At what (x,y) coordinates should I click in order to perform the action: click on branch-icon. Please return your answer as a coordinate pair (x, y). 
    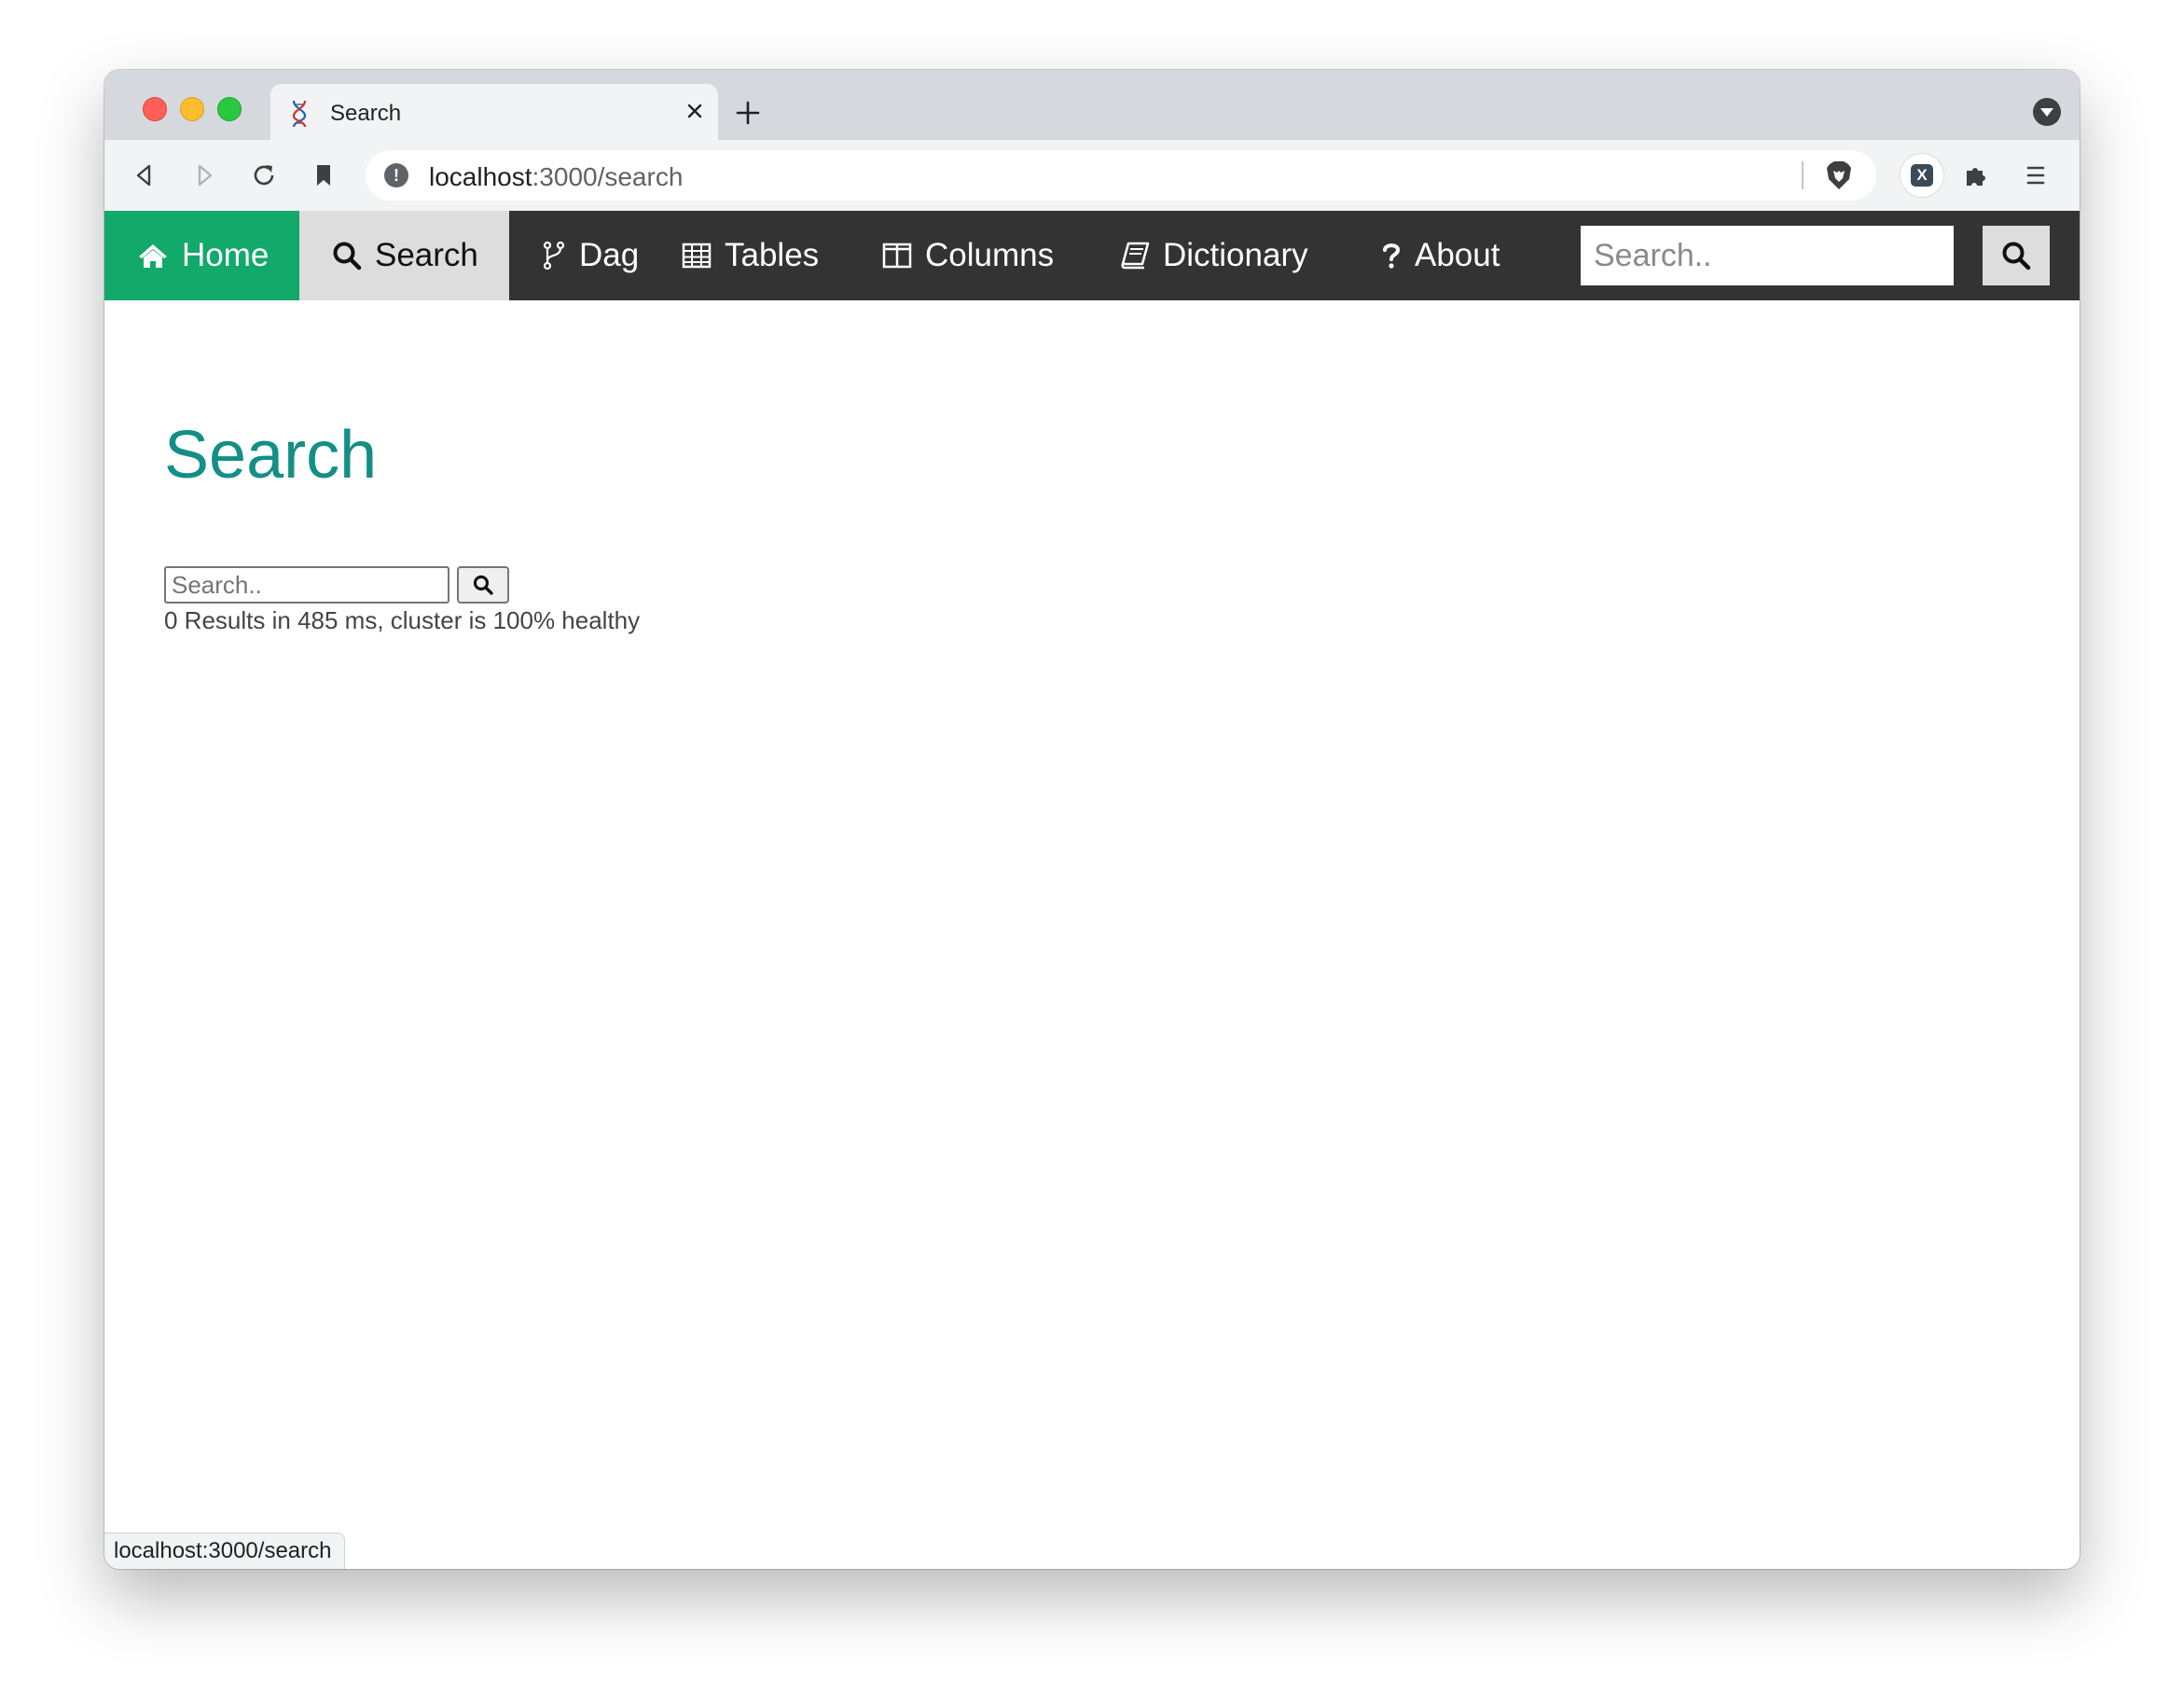
    Looking at the image, I should click on (554, 256).